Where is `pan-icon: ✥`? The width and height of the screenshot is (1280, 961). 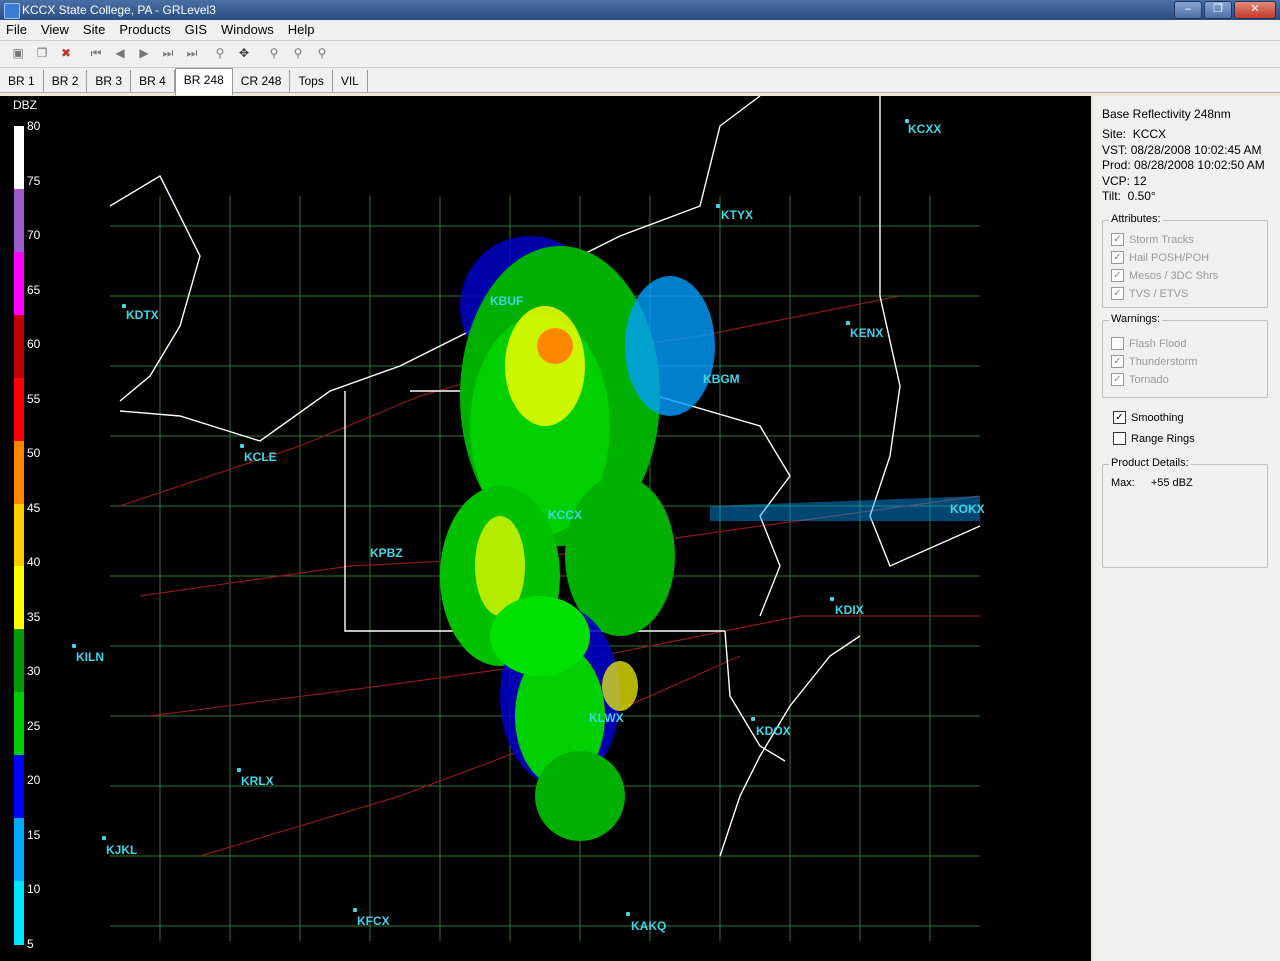 pan-icon: ✥ is located at coordinates (244, 53).